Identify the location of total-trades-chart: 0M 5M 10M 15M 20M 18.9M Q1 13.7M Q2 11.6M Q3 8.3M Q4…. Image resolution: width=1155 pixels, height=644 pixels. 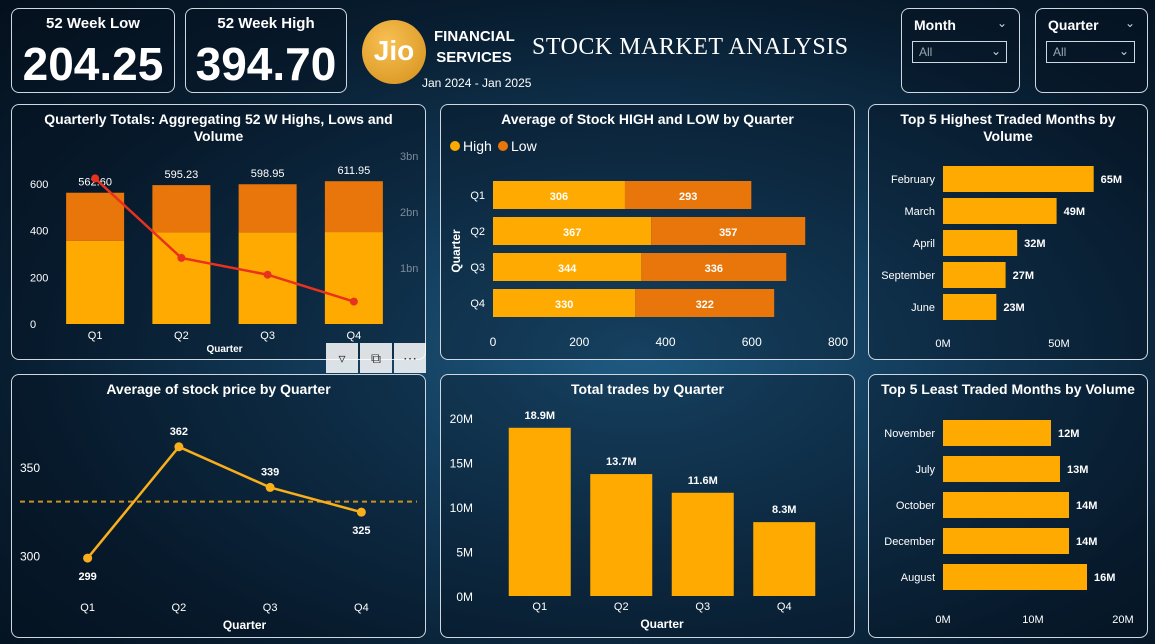
(647, 506).